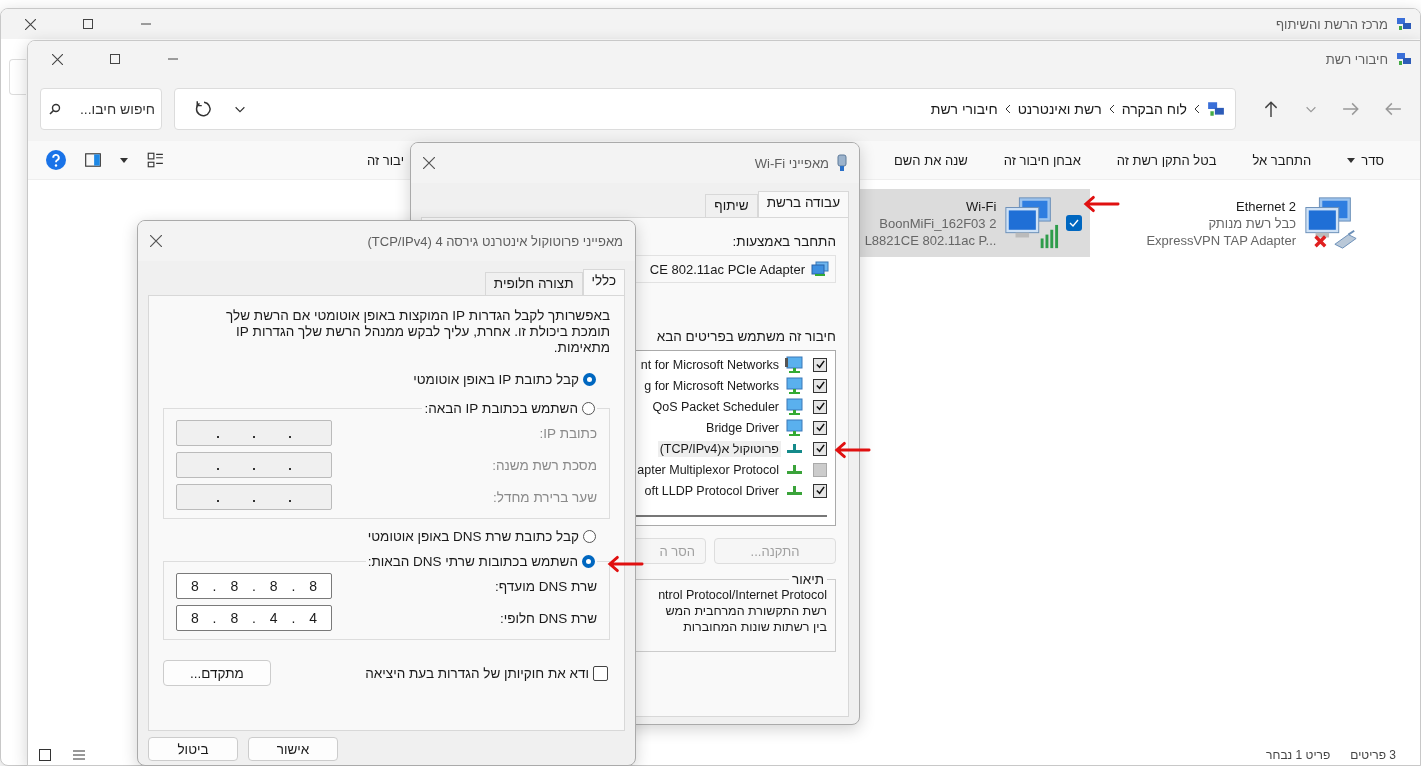  I want to click on radio-label: השתמש בכתובות שרתי DNS הבאות:, so click(472, 561).